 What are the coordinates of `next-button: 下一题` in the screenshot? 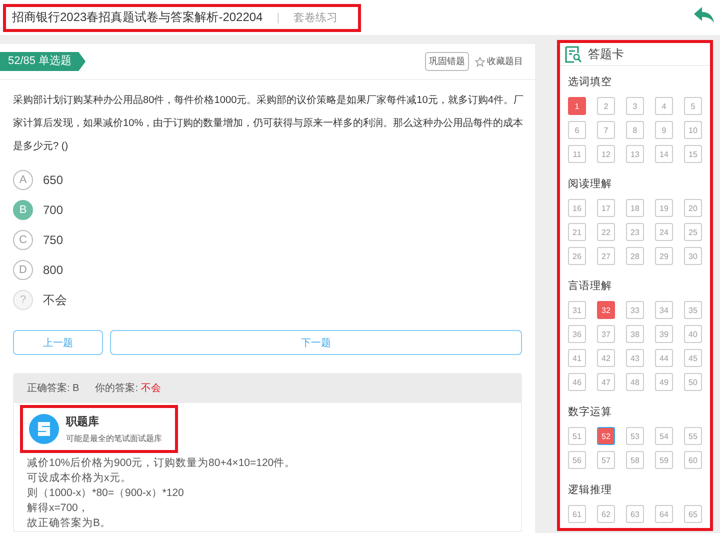 It's located at (316, 342).